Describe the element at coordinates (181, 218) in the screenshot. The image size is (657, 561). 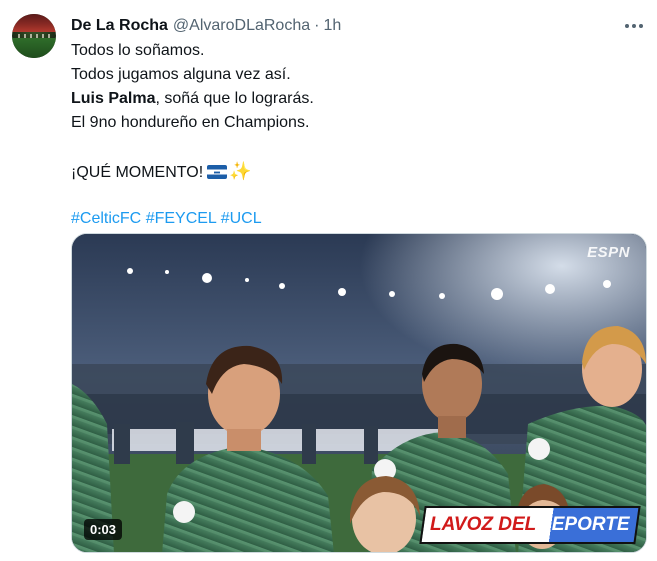
I see `hashtag-link: #FEYCEL` at that location.